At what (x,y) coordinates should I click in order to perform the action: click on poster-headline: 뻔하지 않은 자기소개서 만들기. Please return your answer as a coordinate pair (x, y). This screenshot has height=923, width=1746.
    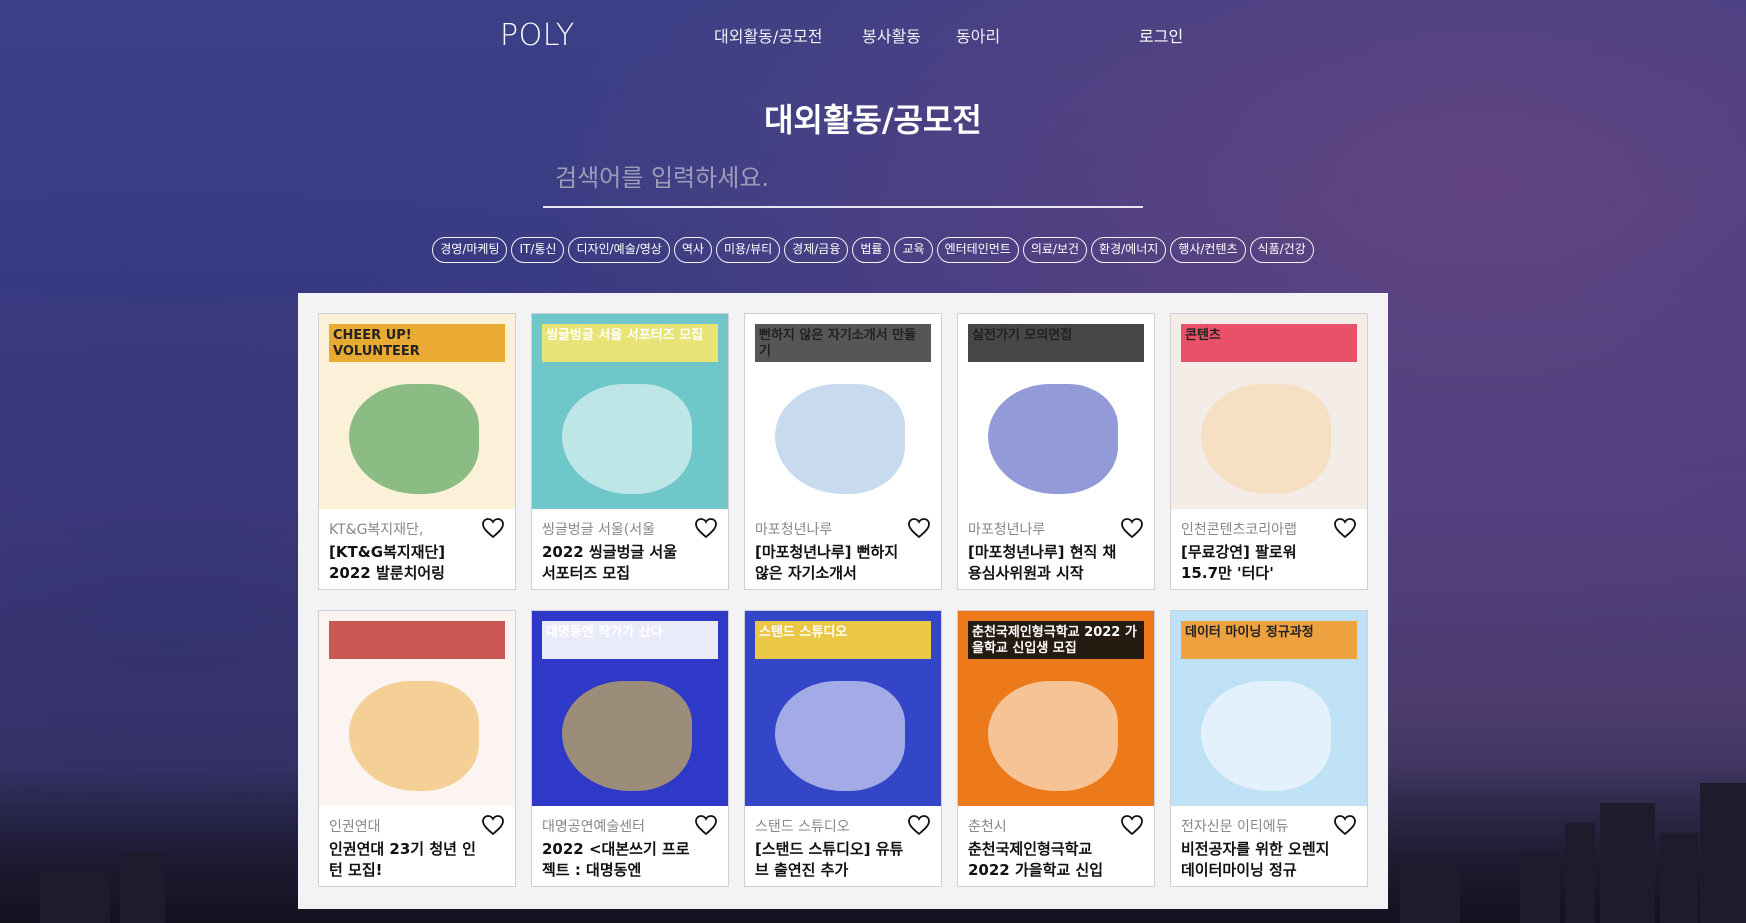
    Looking at the image, I should click on (838, 343).